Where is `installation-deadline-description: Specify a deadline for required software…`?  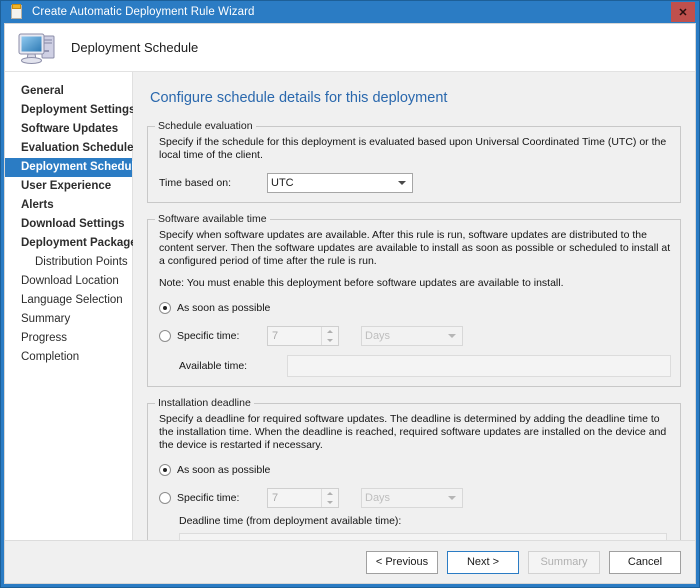
installation-deadline-description: Specify a deadline for required software… is located at coordinates (413, 432).